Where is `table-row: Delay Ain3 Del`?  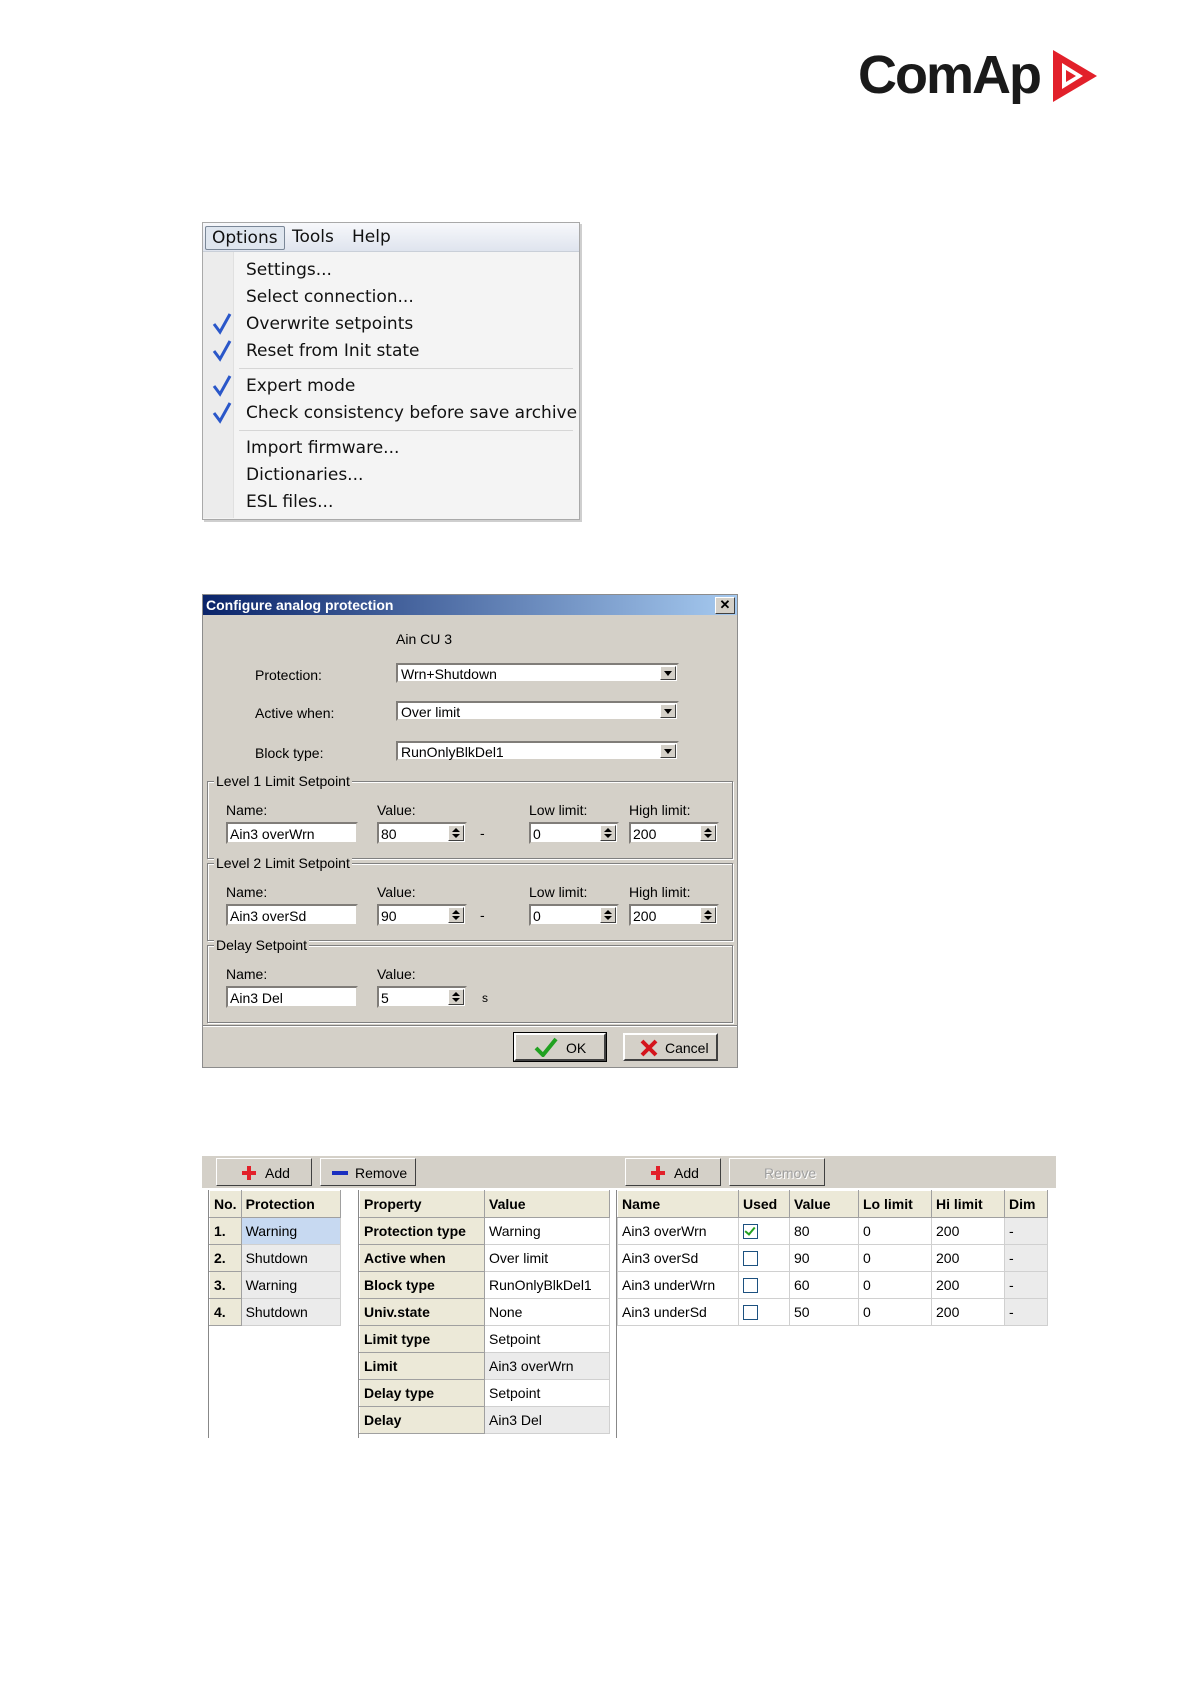
table-row: Delay Ain3 Del is located at coordinates (484, 1420).